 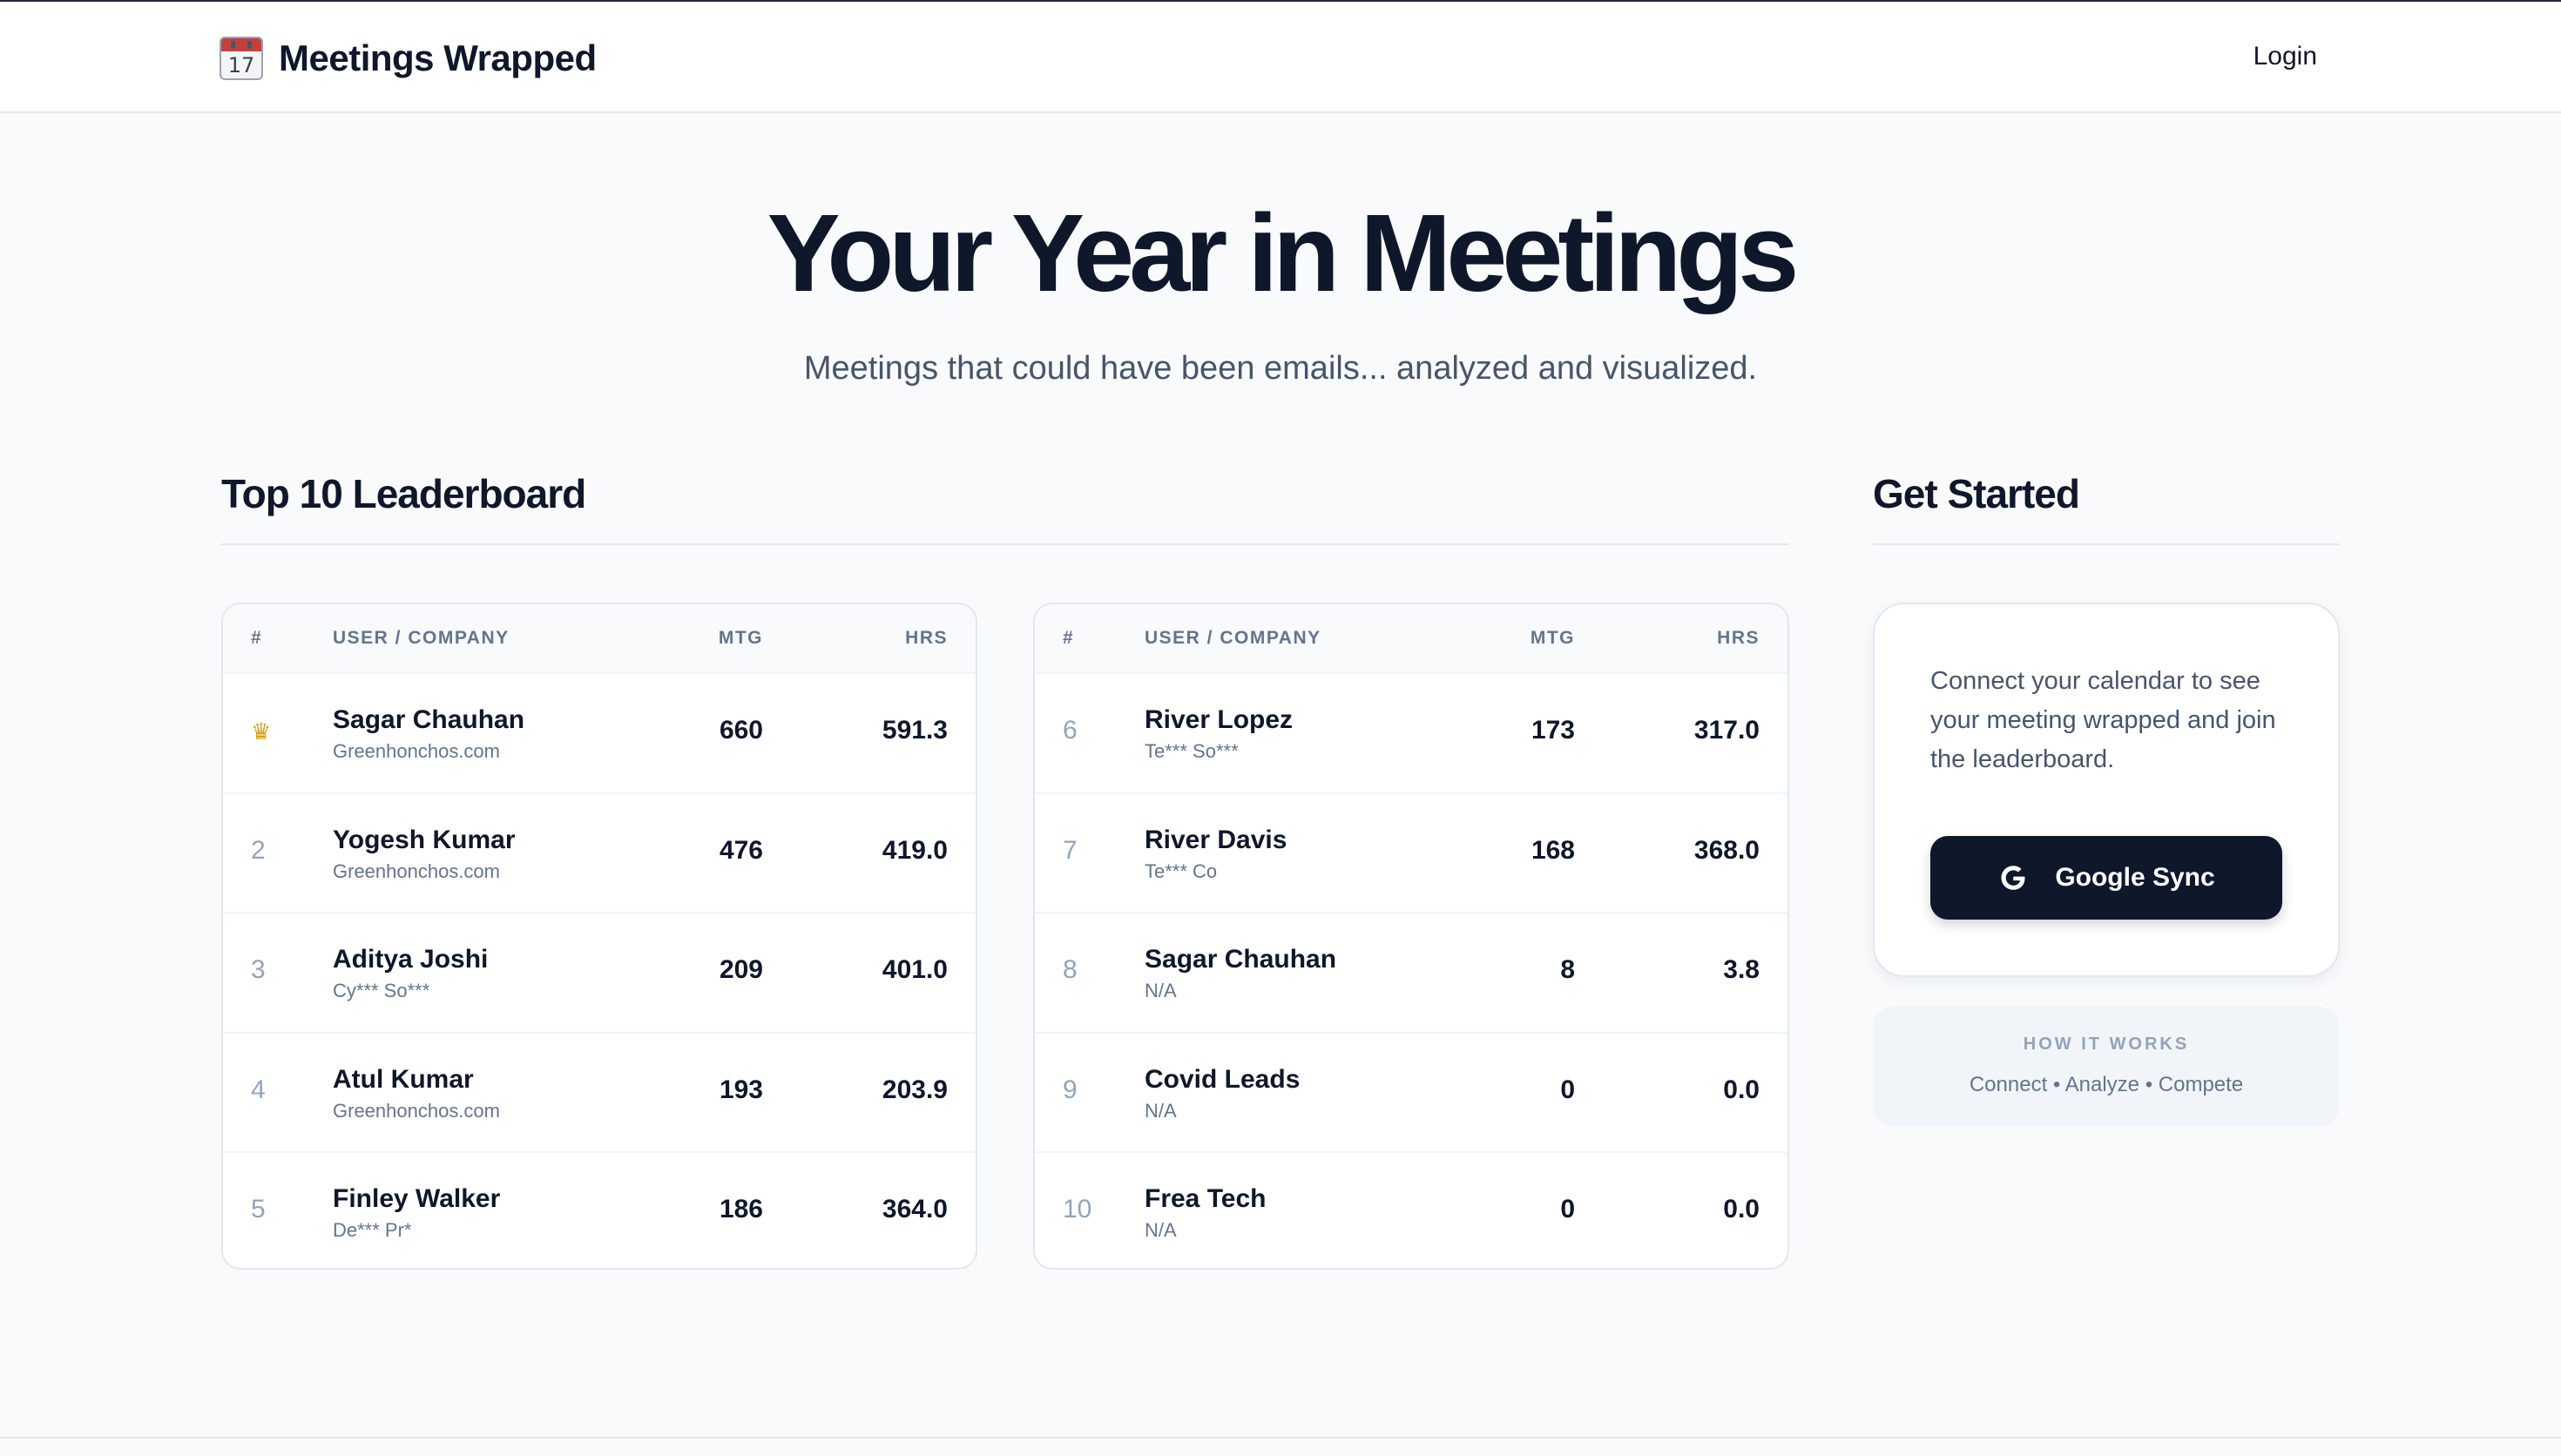 What do you see at coordinates (1206, 1199) in the screenshot?
I see `user-name: Frea Tech` at bounding box center [1206, 1199].